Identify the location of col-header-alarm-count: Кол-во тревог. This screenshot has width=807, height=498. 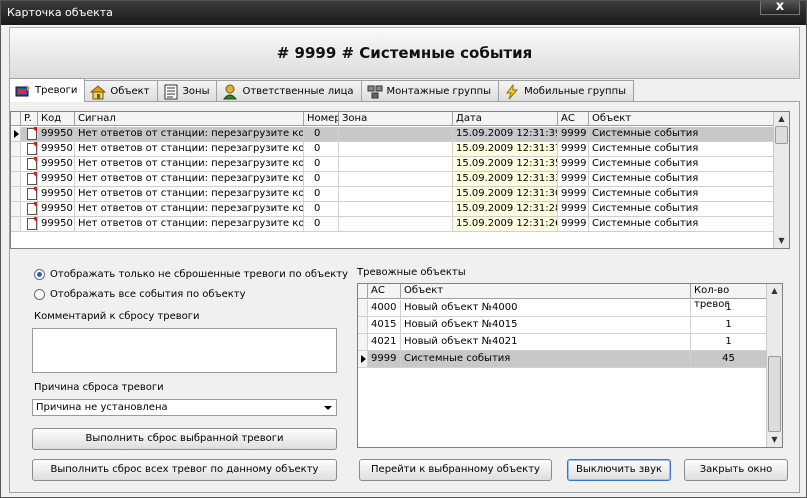
(729, 297).